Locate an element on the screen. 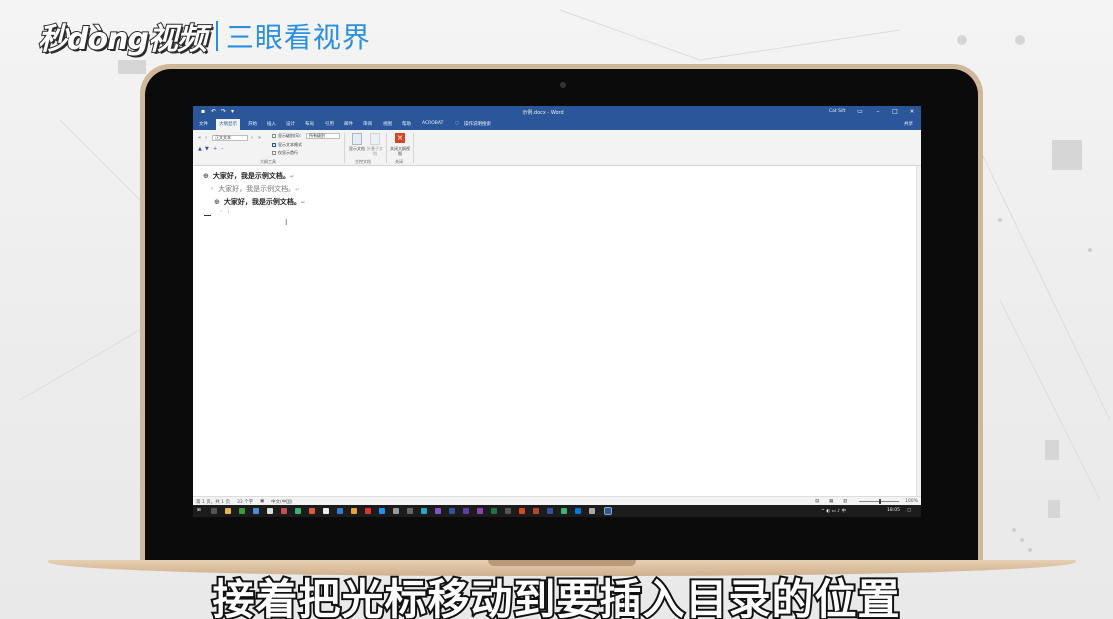 This screenshot has width=1113, height=619. web-layout-icon: ▥ is located at coordinates (845, 501).